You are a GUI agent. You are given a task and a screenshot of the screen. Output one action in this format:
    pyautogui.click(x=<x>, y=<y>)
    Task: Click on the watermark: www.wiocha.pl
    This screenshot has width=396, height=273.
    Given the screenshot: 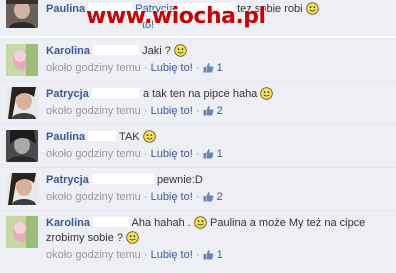 What is the action you would take?
    pyautogui.click(x=176, y=16)
    